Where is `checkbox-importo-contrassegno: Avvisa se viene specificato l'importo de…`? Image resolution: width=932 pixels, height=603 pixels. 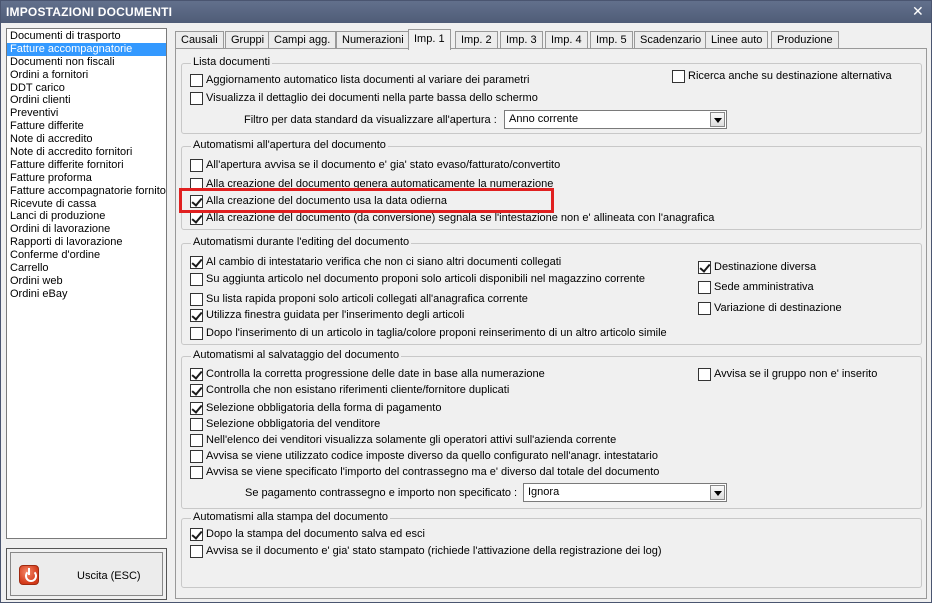 checkbox-importo-contrassegno: Avvisa se viene specificato l'importo de… is located at coordinates (424, 472).